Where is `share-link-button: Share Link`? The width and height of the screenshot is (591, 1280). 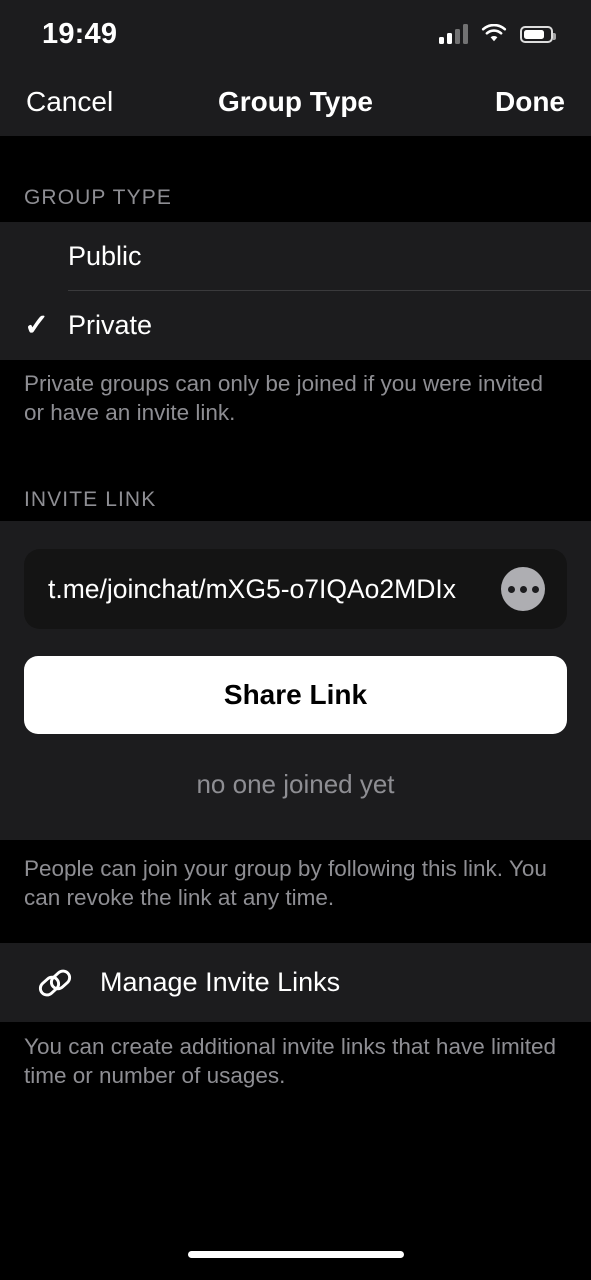 share-link-button: Share Link is located at coordinates (295, 695).